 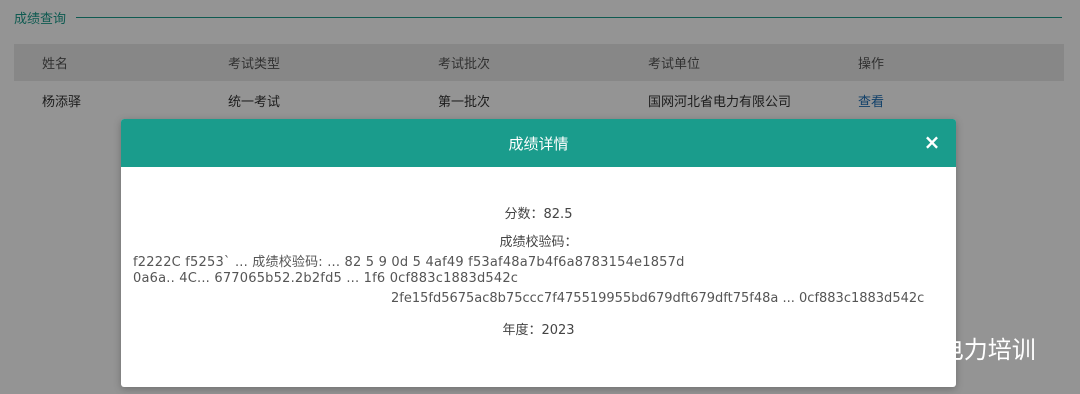 I want to click on watermark: vivi电力培训, so click(x=942, y=347).